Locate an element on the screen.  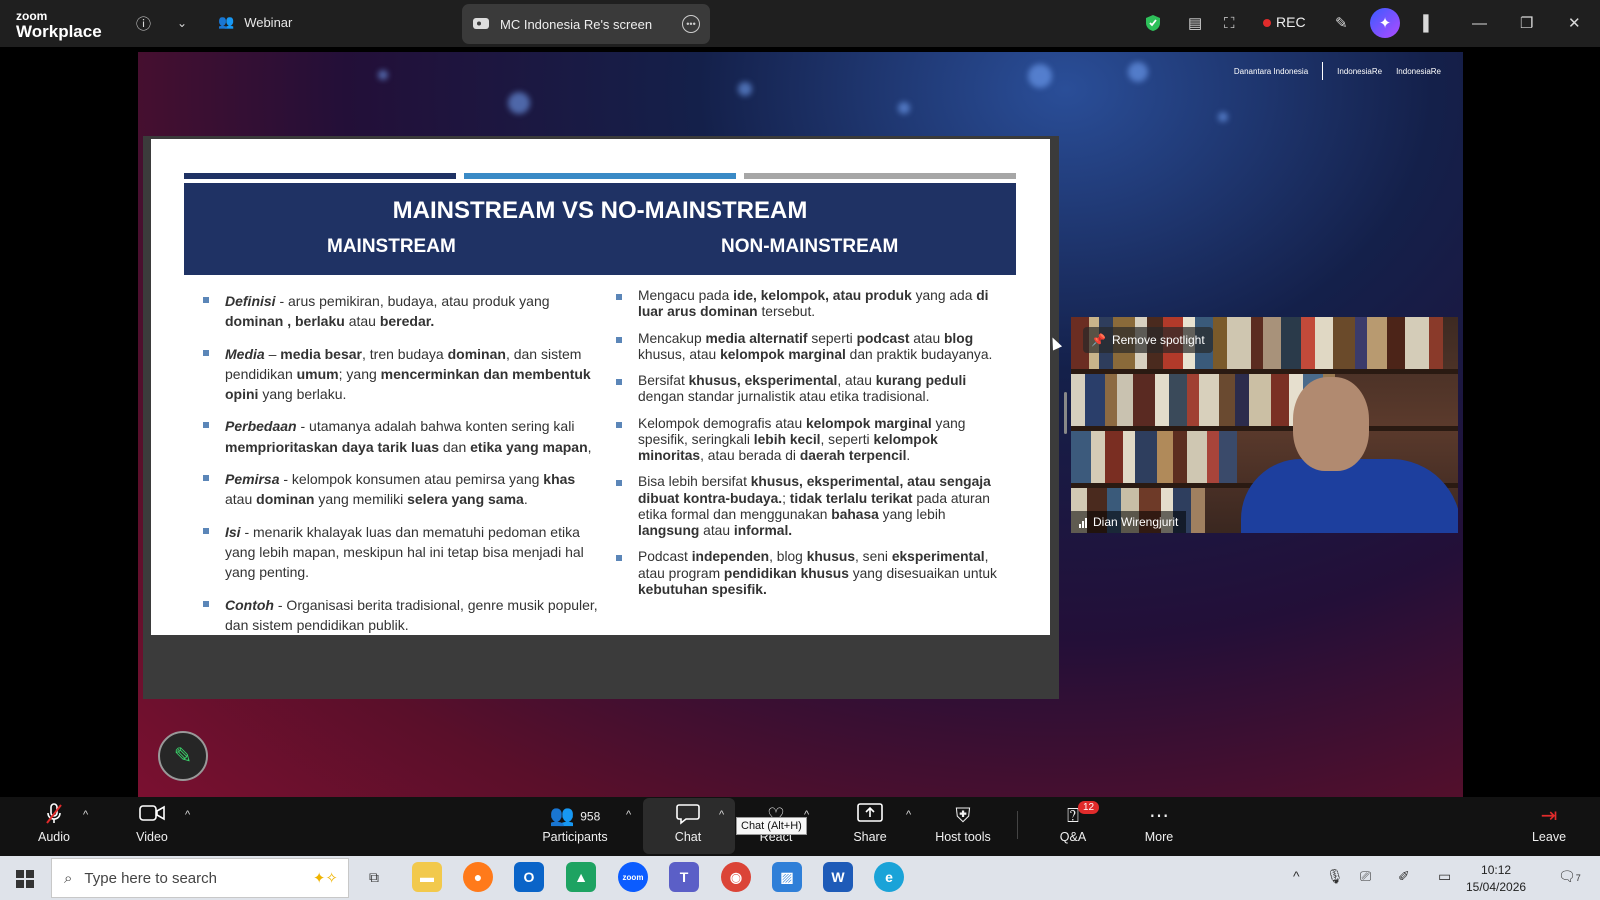
microphone-muted-icon is located at coordinates (54, 816).